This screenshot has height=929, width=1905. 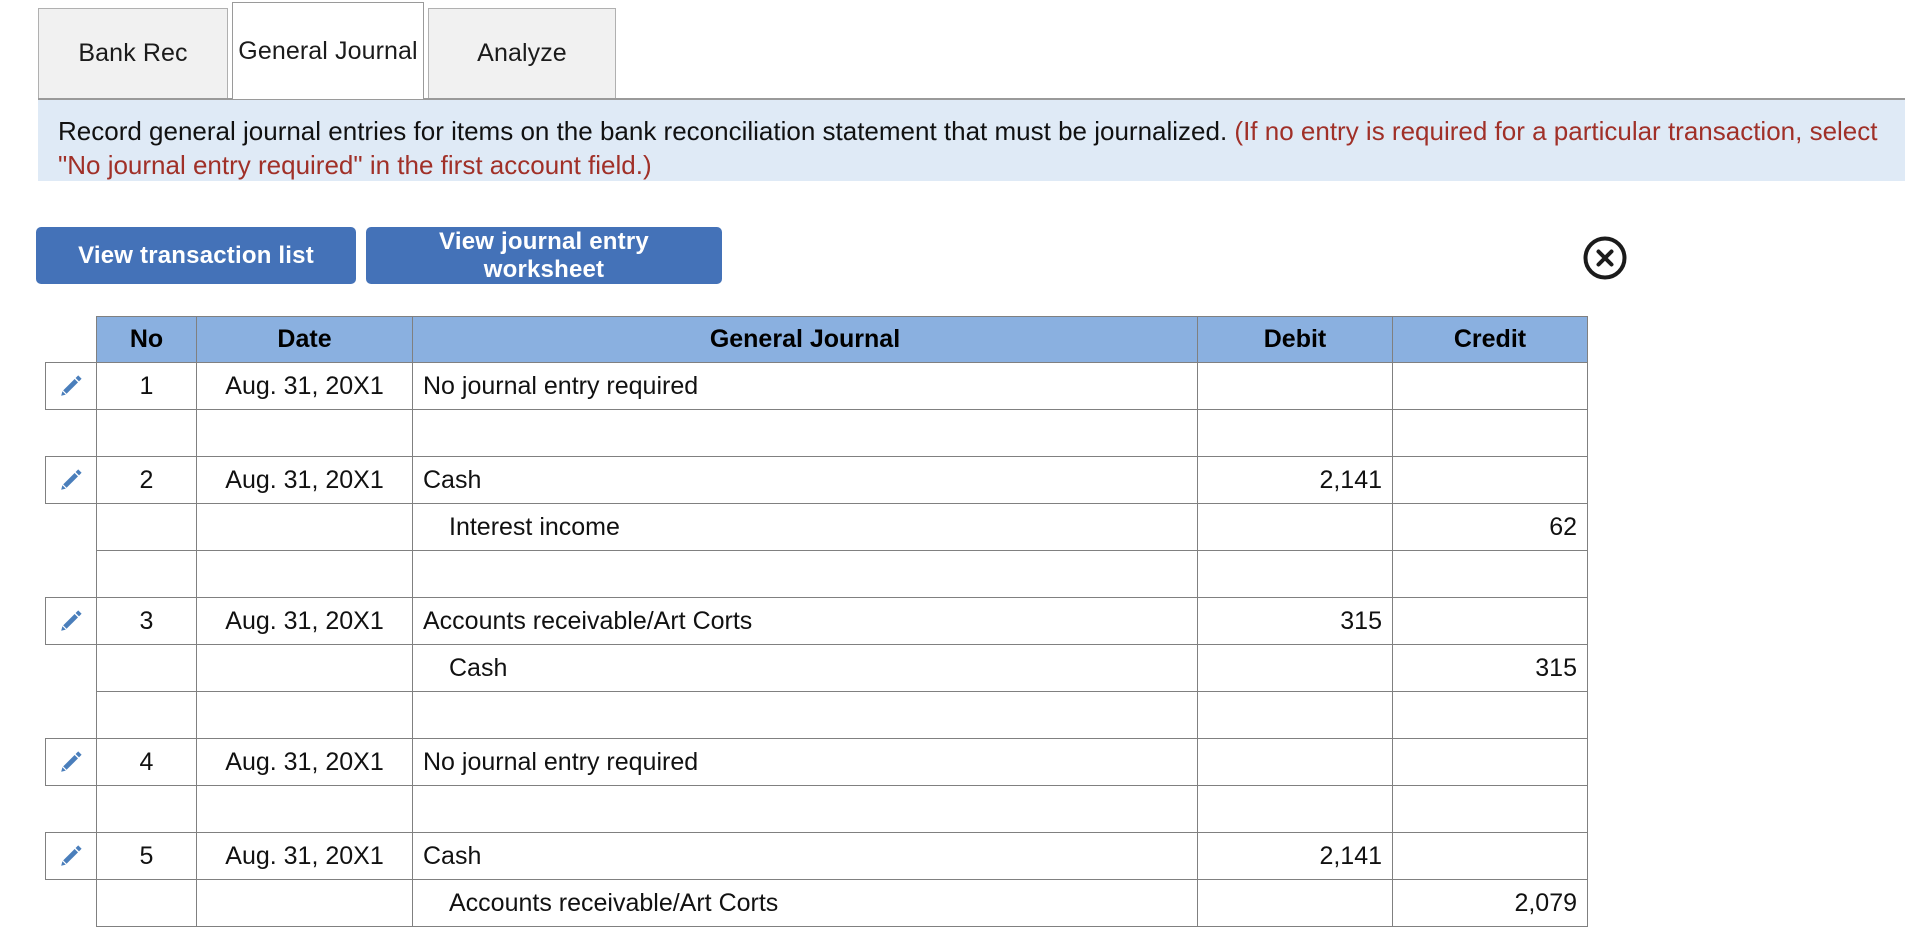 I want to click on tab-general-journal: General Journal, so click(x=328, y=50).